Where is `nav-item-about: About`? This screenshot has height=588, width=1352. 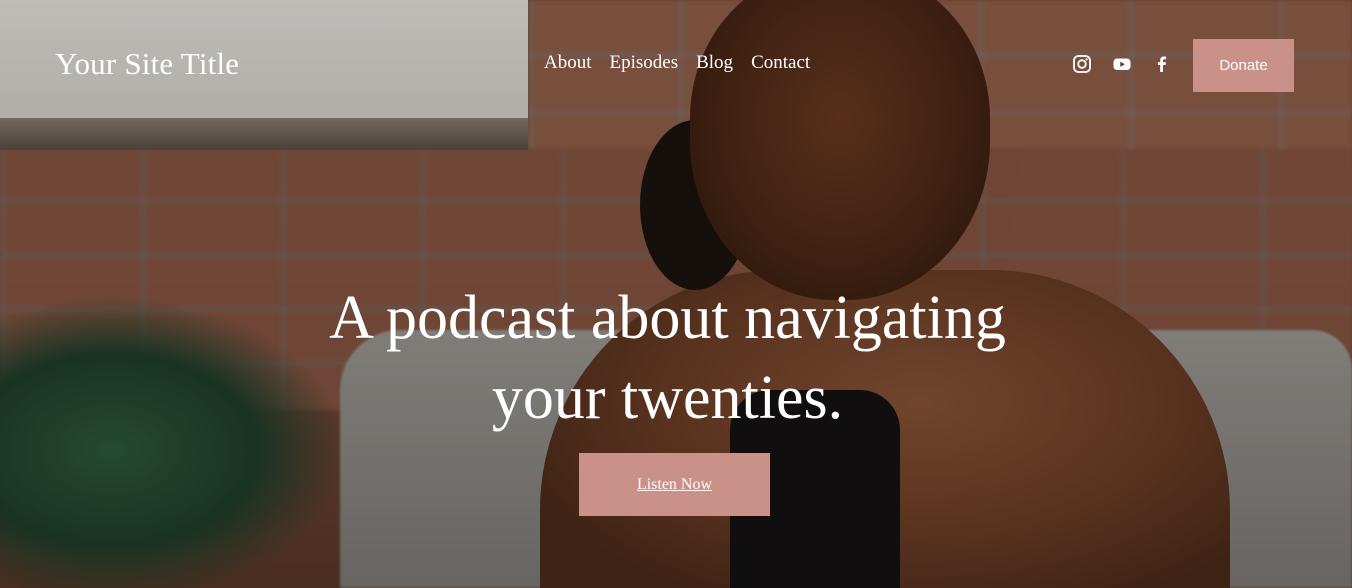 nav-item-about: About is located at coordinates (568, 63).